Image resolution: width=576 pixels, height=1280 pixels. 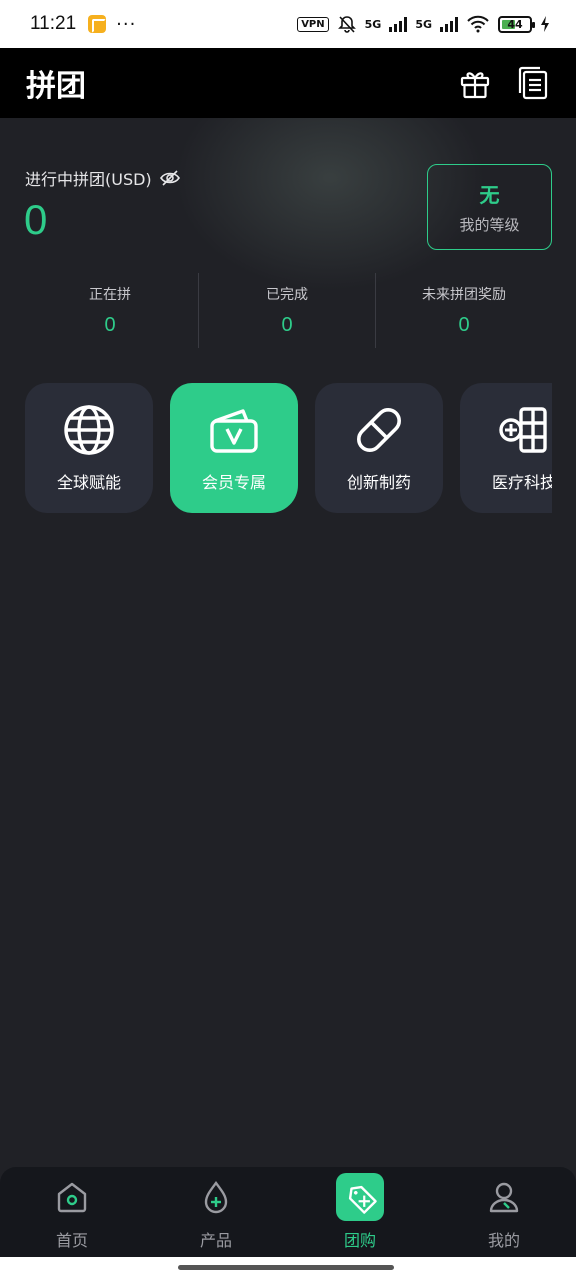 I want to click on signal-icon, so click(x=398, y=24).